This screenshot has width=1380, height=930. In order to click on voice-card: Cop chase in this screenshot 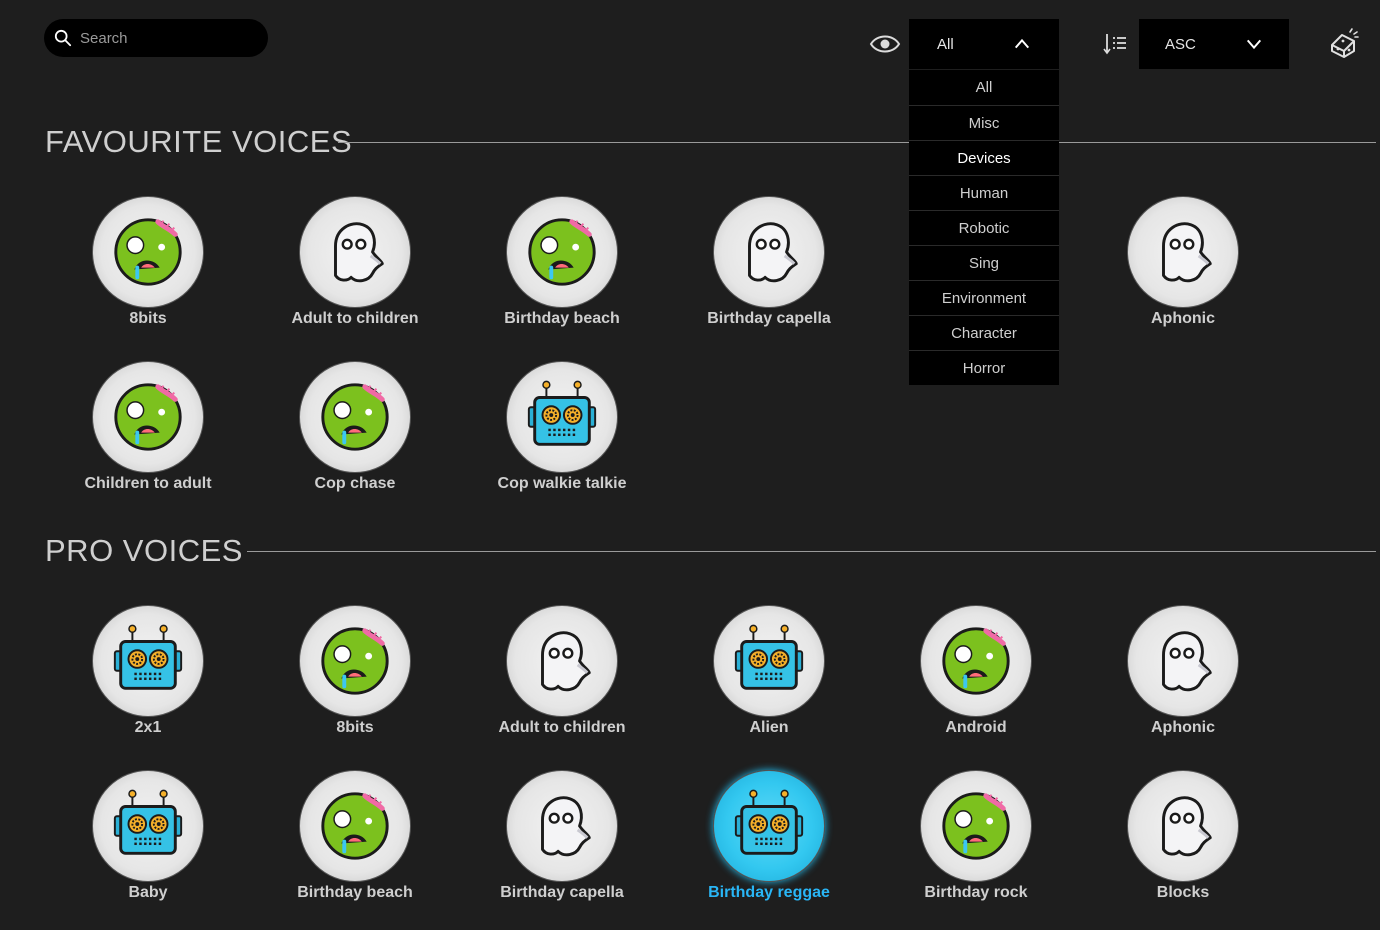, I will do `click(355, 427)`.